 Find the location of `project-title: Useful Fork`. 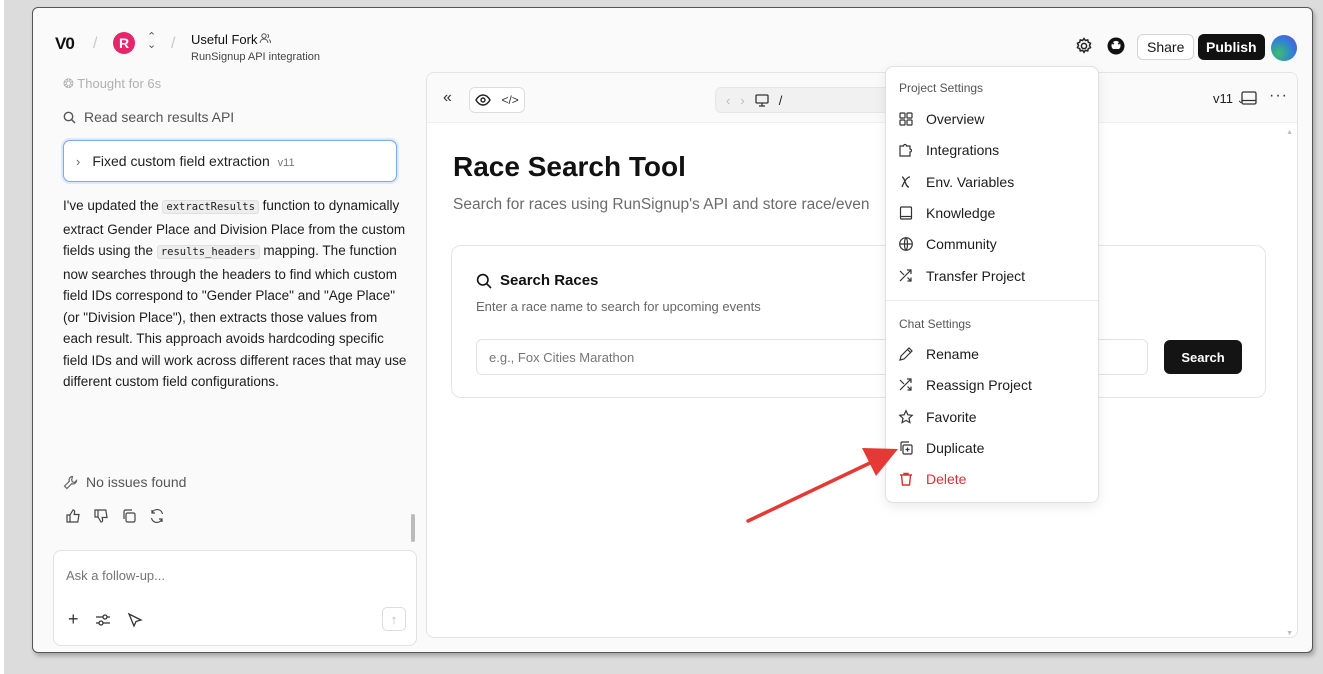

project-title: Useful Fork is located at coordinates (224, 39).